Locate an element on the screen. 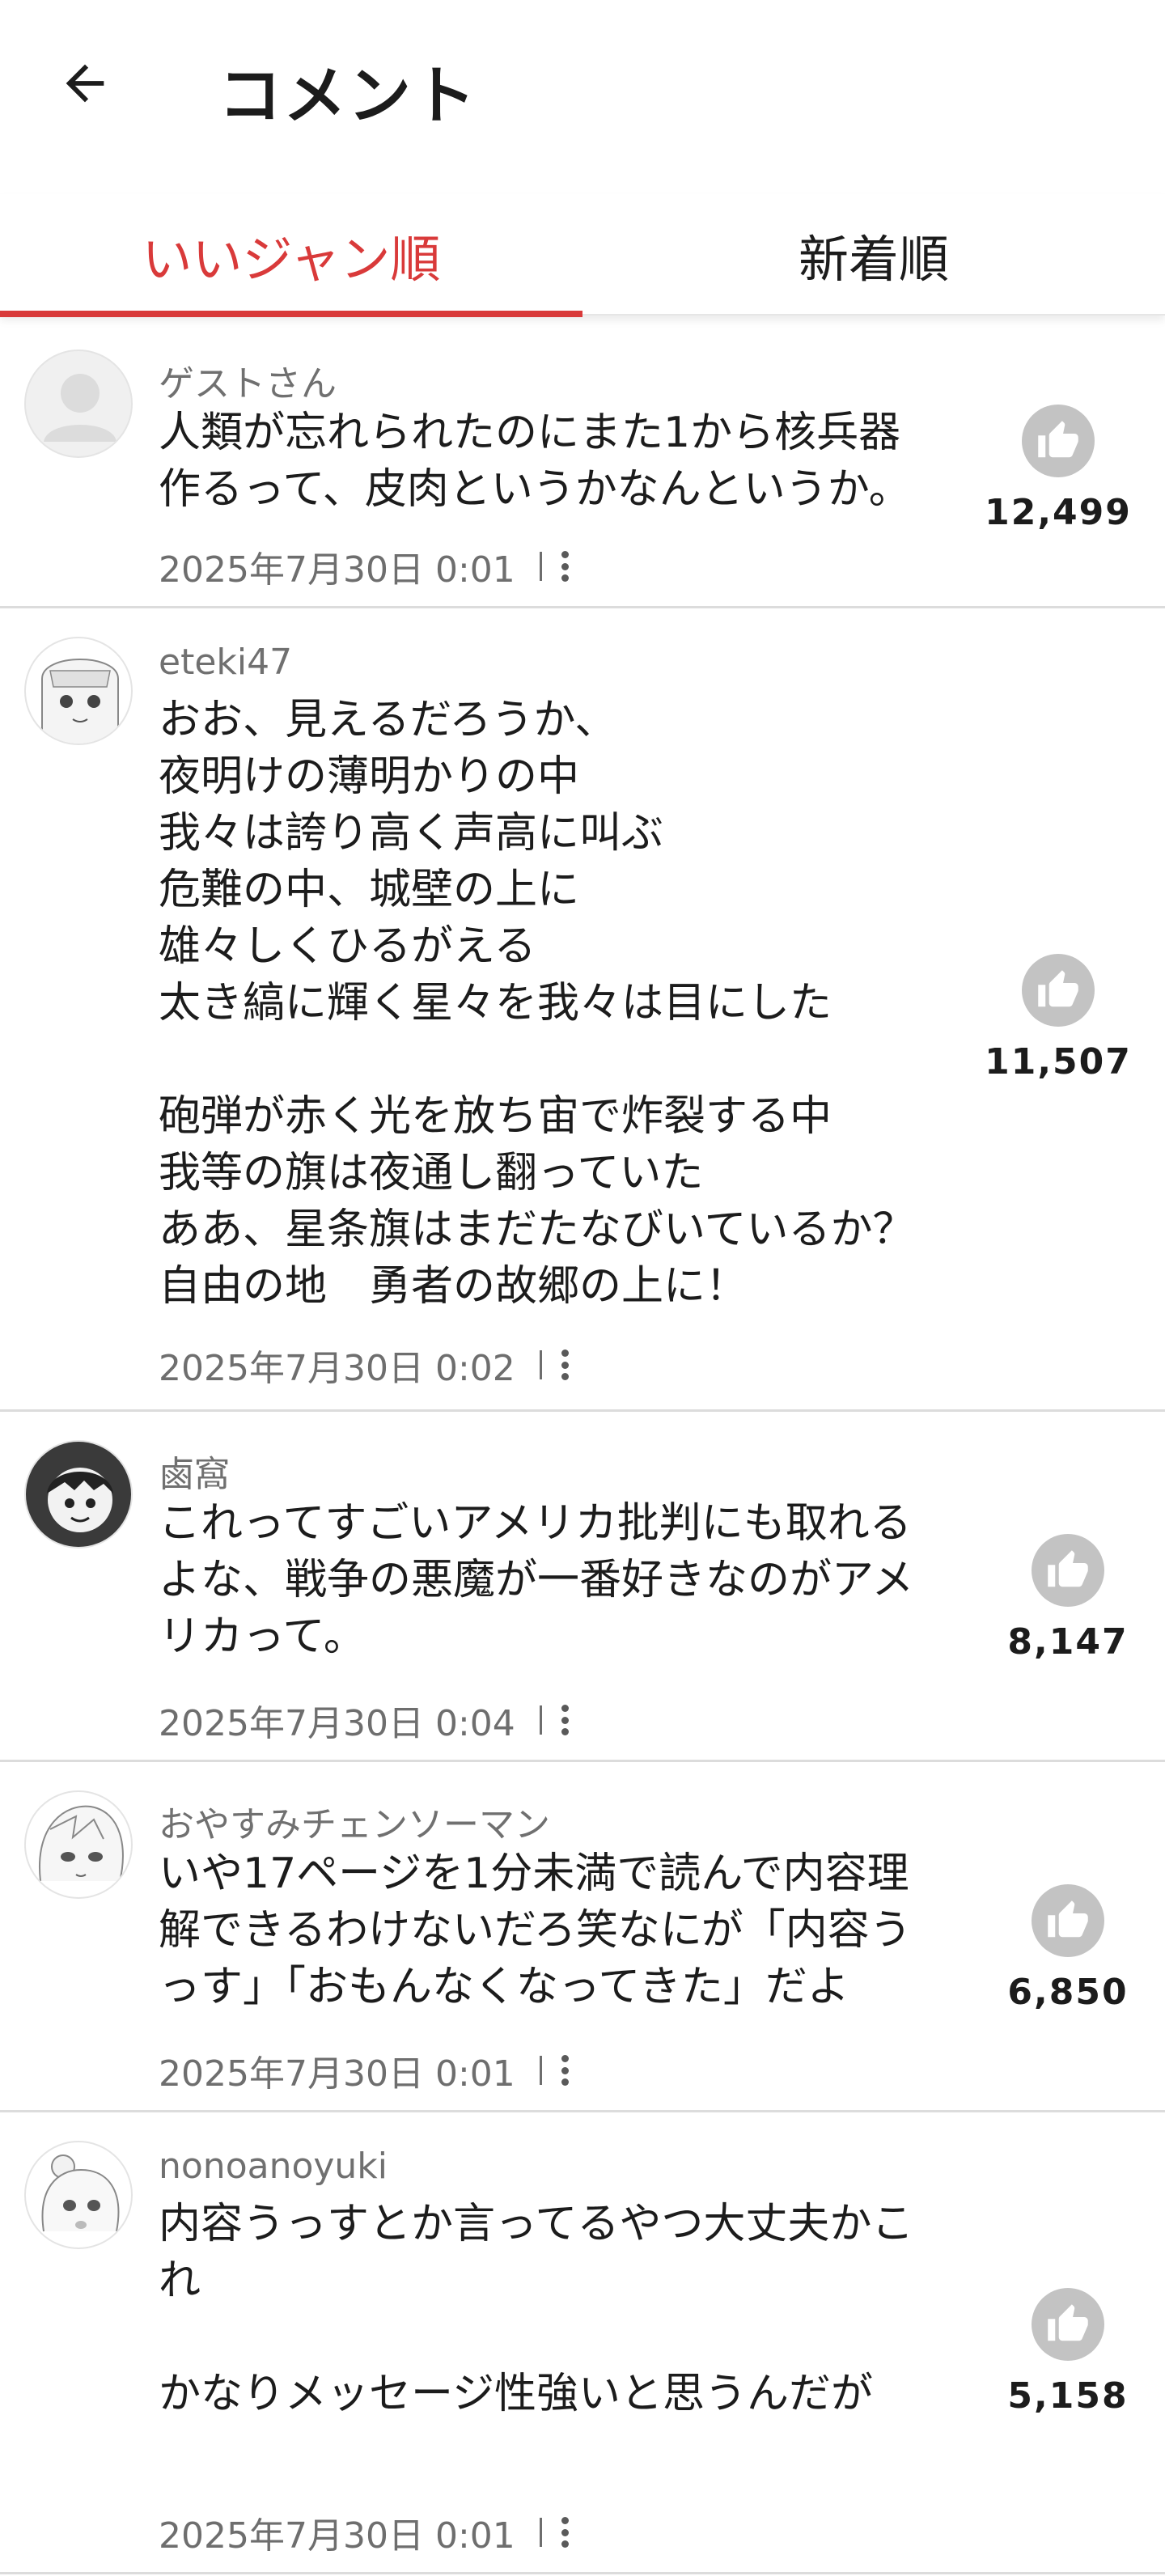 The width and height of the screenshot is (1165, 2576). comment-date: 2025年7月30日 0:02 is located at coordinates (337, 1368).